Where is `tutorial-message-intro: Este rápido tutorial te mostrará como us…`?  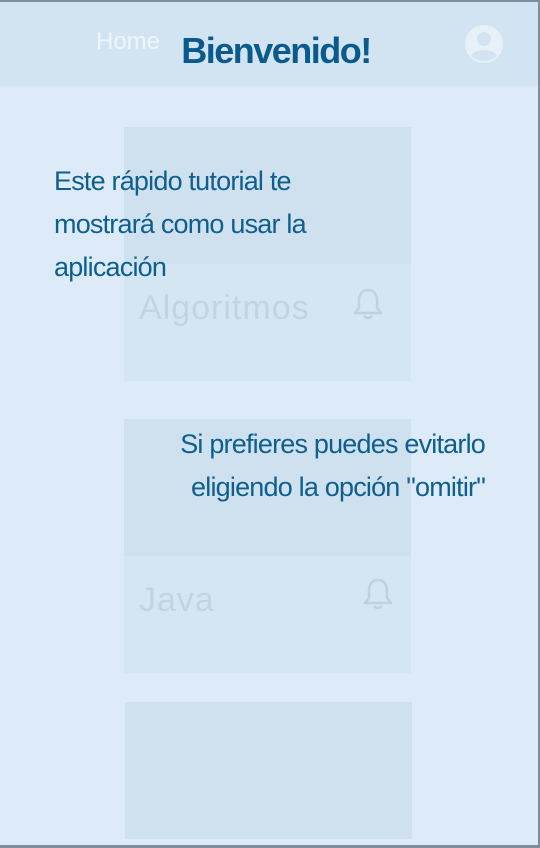
tutorial-message-intro: Este rápido tutorial te mostrará como us… is located at coordinates (180, 224).